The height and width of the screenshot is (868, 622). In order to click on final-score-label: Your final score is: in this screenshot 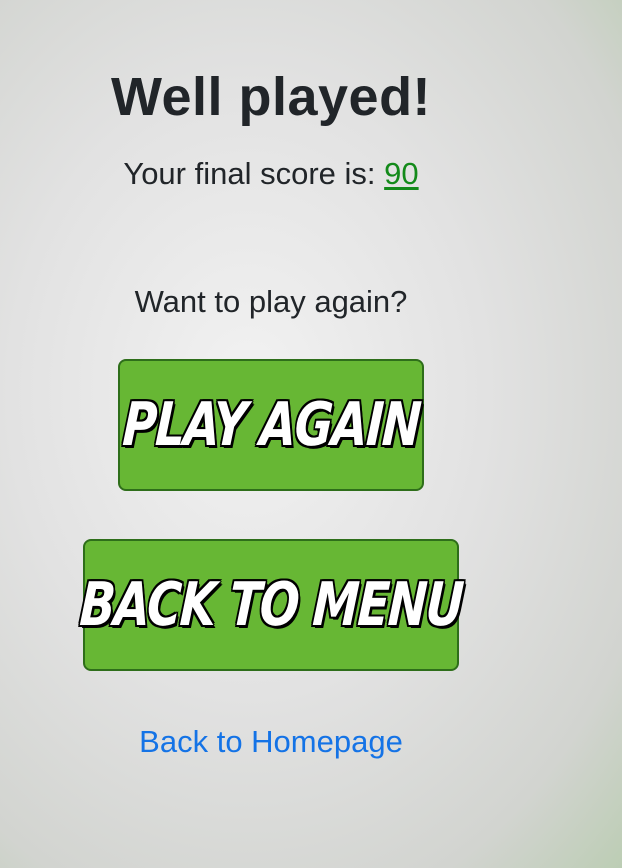, I will do `click(249, 173)`.